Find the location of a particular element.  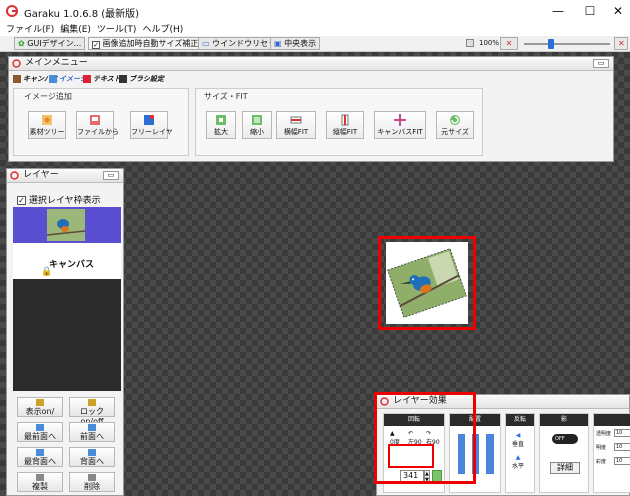

tab-image: イメージ is located at coordinates (68, 79).